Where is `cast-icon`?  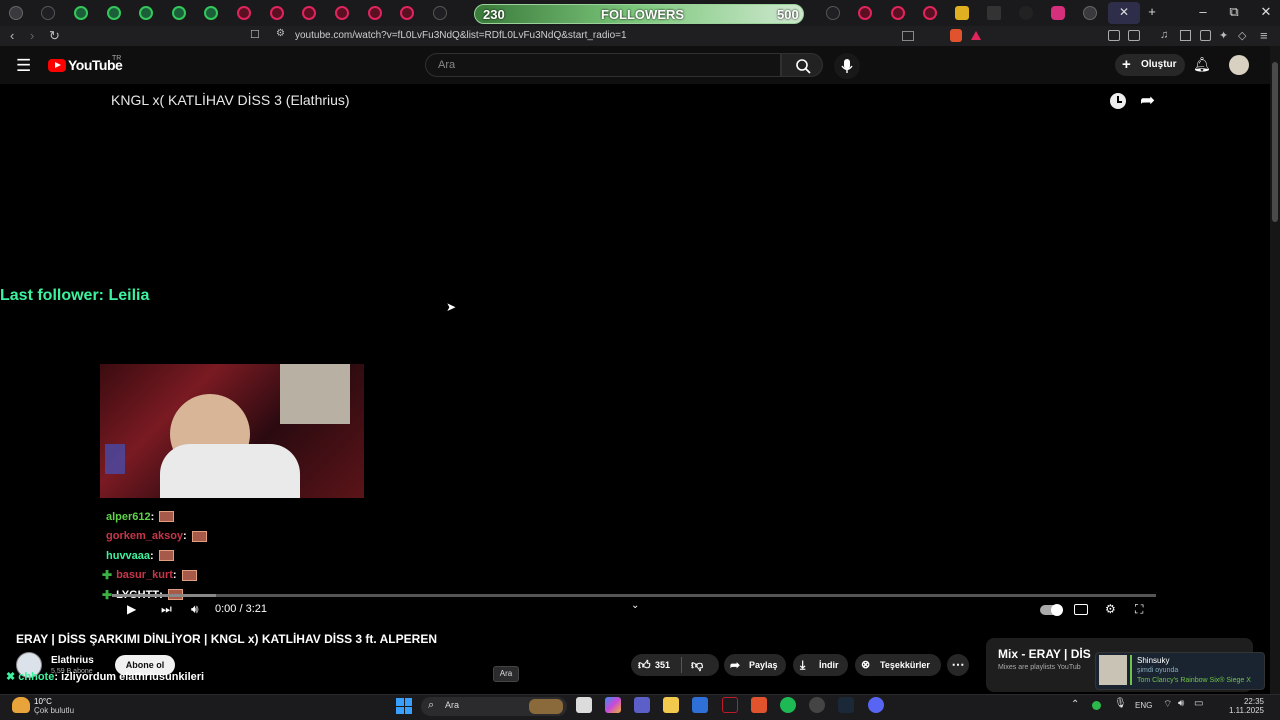 cast-icon is located at coordinates (908, 36).